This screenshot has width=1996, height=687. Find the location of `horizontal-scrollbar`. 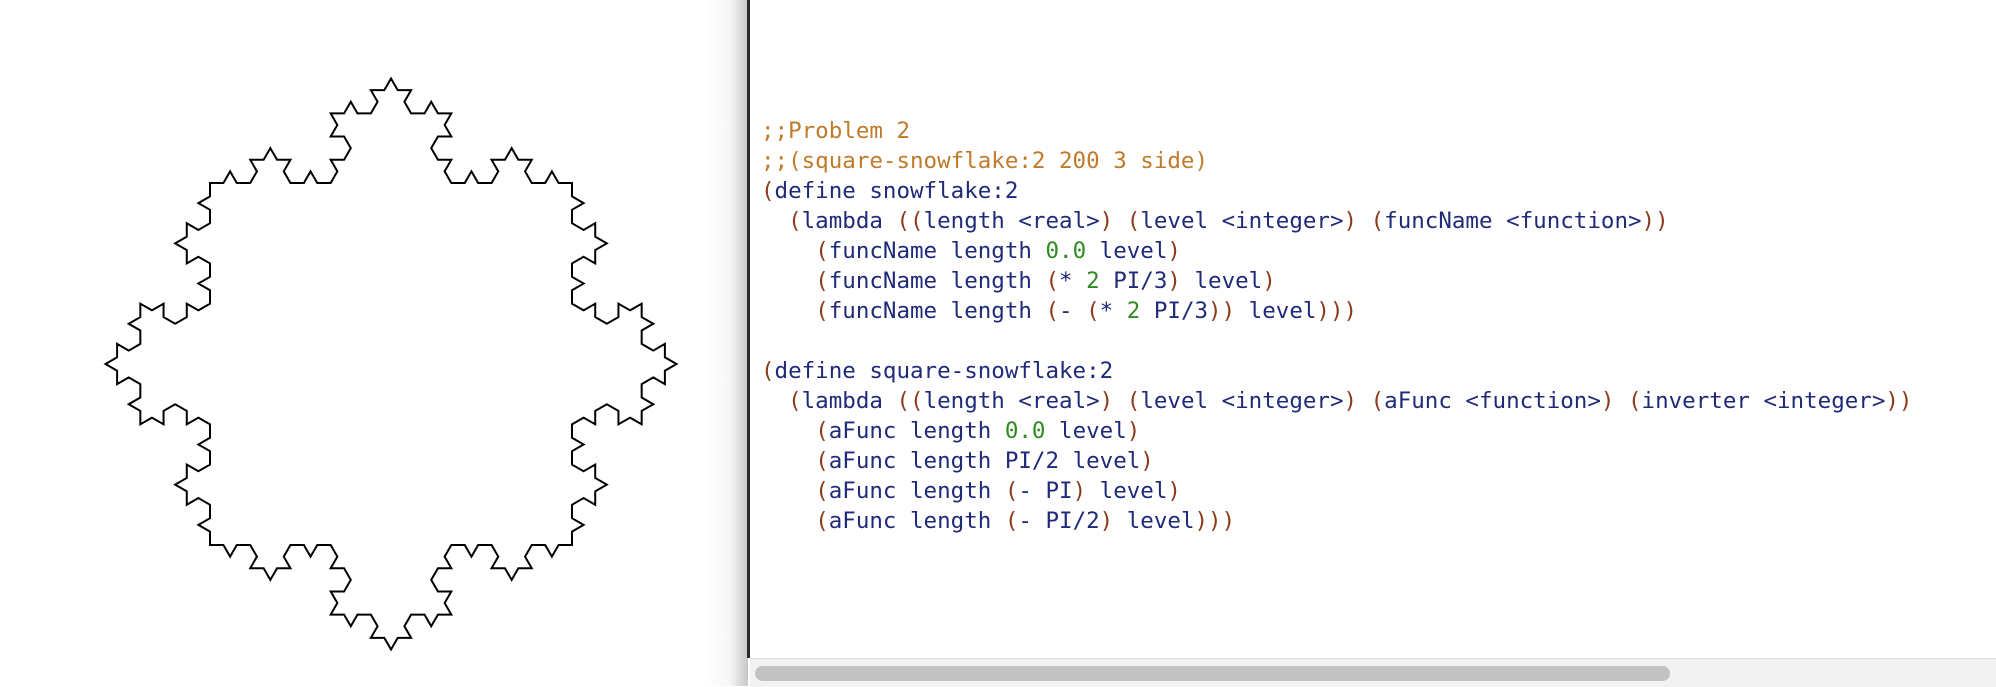

horizontal-scrollbar is located at coordinates (1373, 672).